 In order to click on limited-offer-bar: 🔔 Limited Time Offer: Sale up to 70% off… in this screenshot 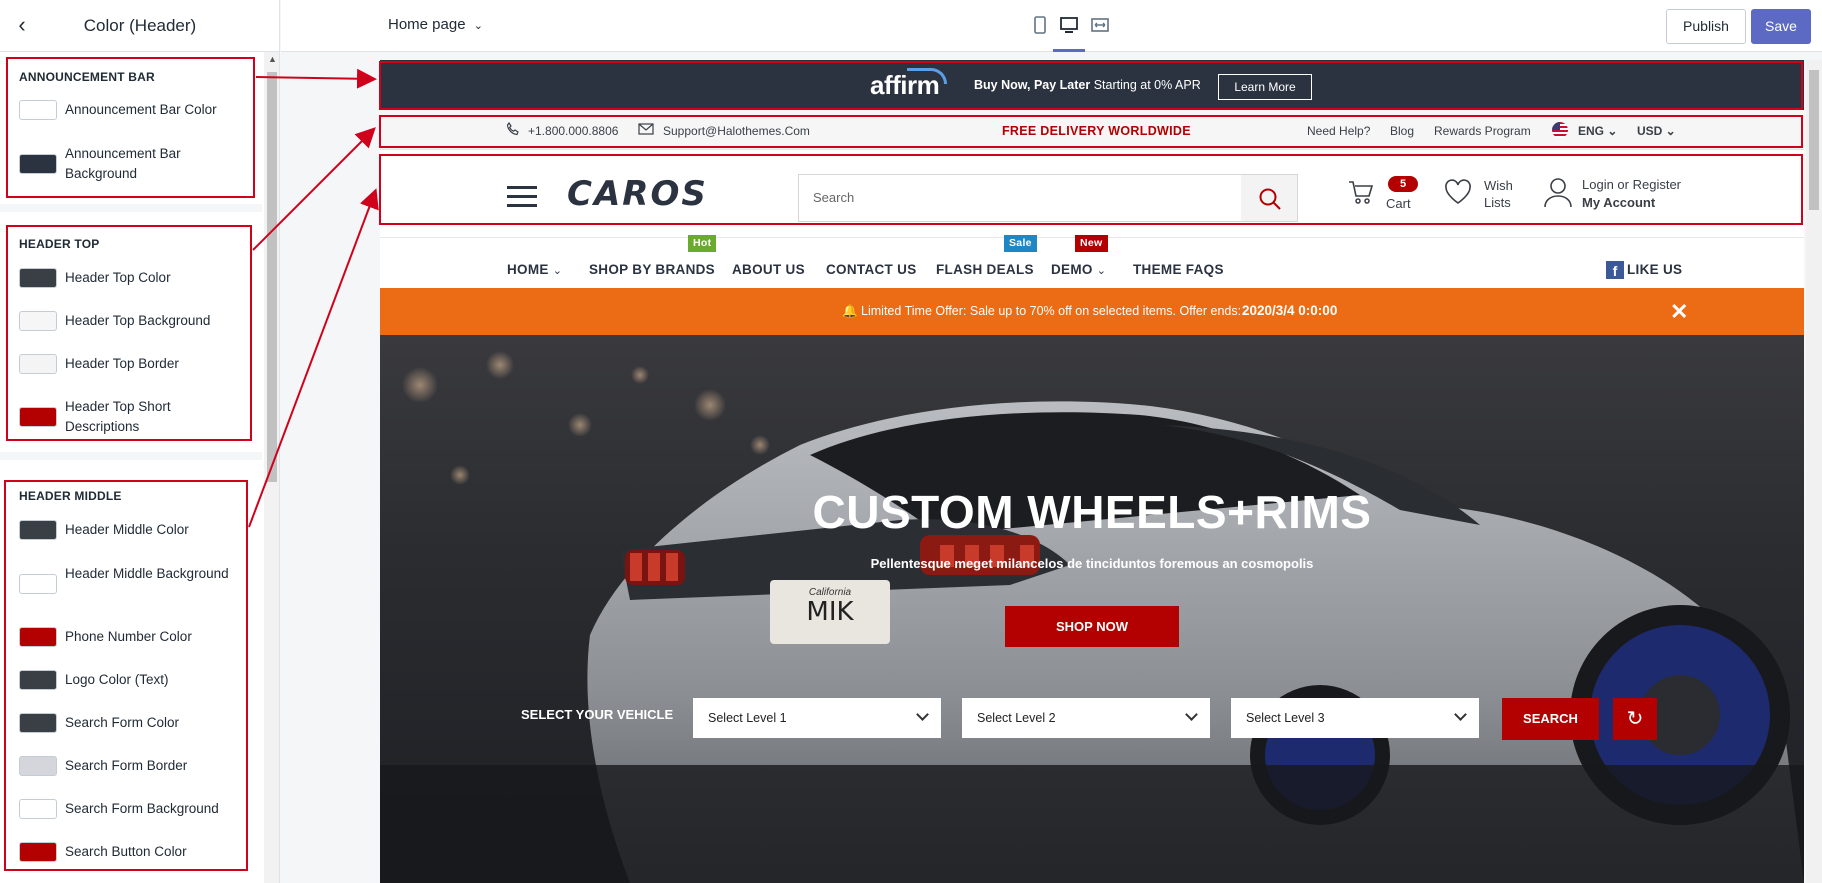, I will do `click(1092, 311)`.